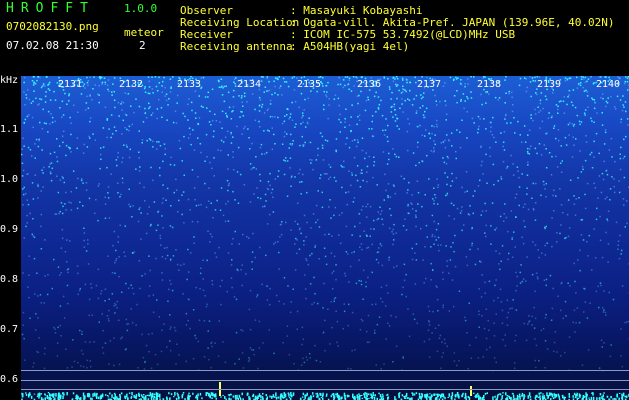  What do you see at coordinates (9, 80) in the screenshot?
I see `y-axis-unit: kHz` at bounding box center [9, 80].